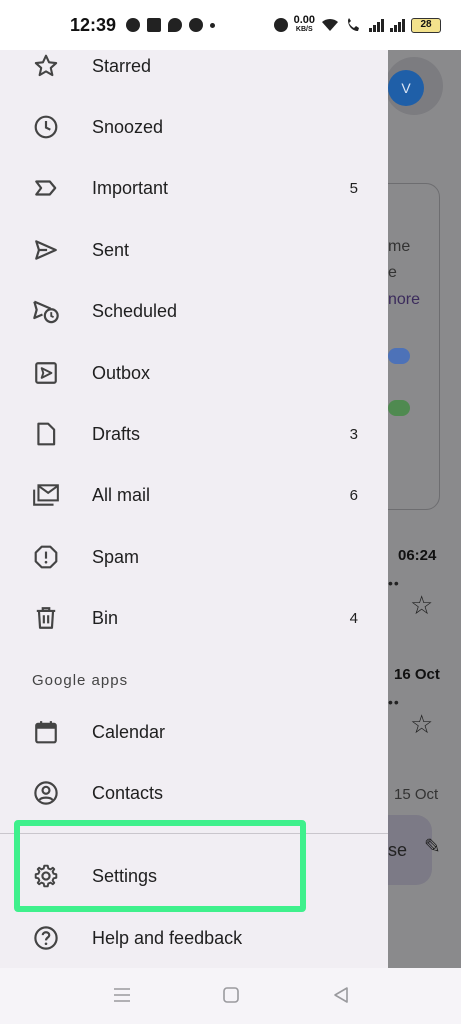 The width and height of the screenshot is (461, 1024). What do you see at coordinates (46, 557) in the screenshot?
I see `spam-icon` at bounding box center [46, 557].